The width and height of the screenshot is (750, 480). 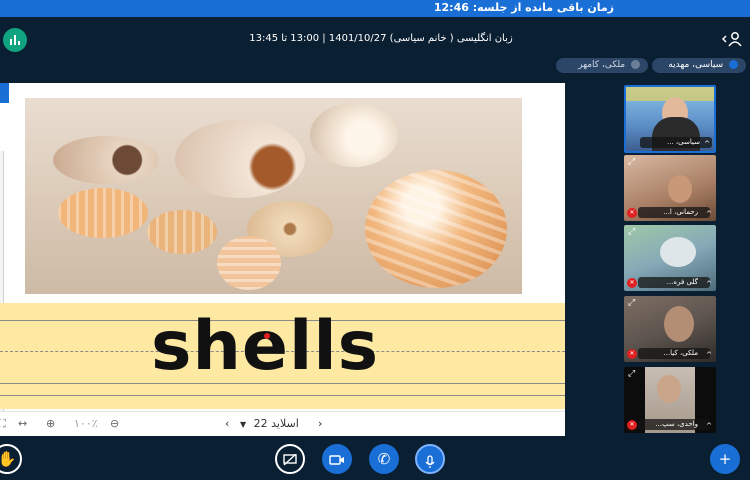 I want to click on slide-word: shells, so click(x=265, y=346).